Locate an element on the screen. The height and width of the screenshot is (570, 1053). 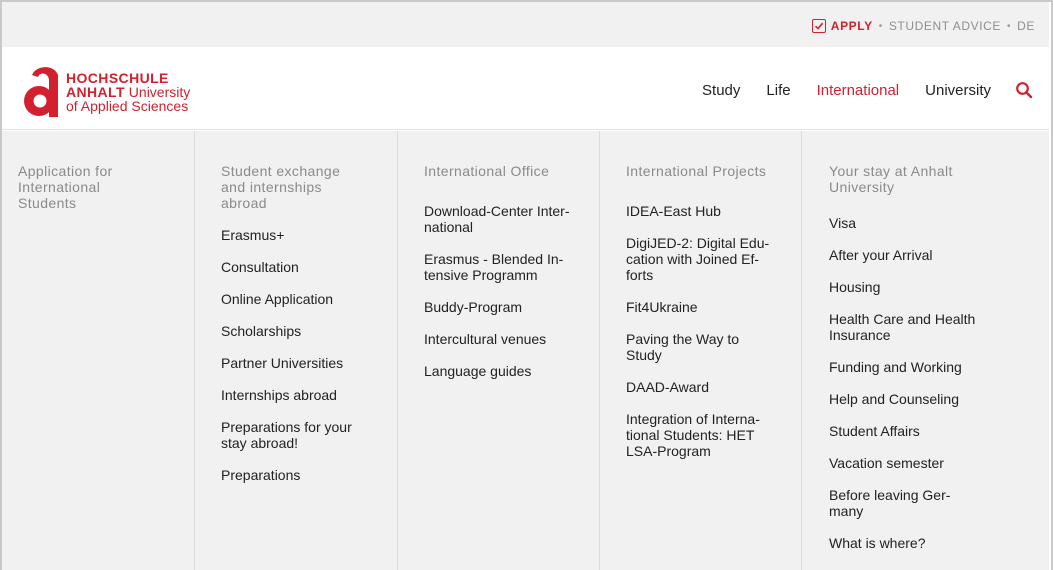
apply-link: APPLY is located at coordinates (842, 26).